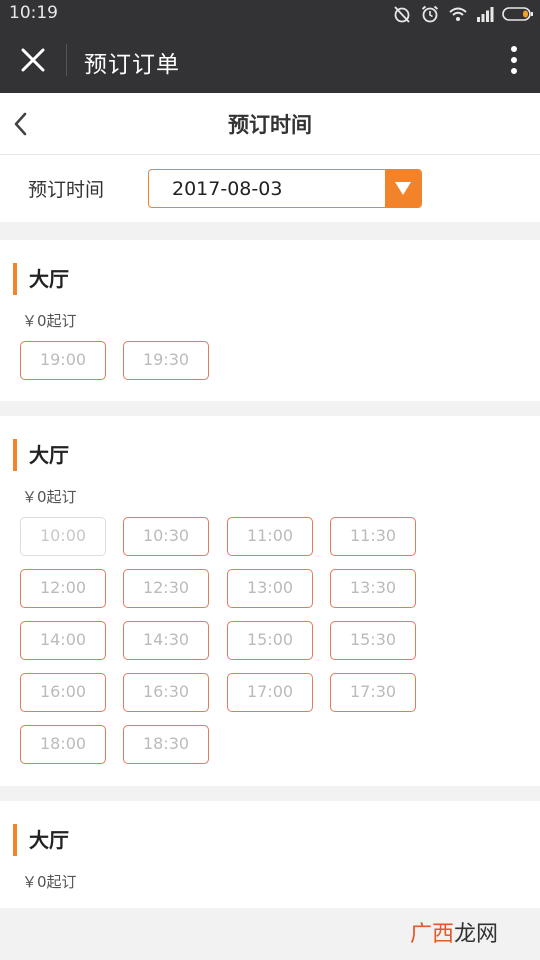 This screenshot has width=540, height=960. Describe the element at coordinates (485, 14) in the screenshot. I see `signal-icon` at that location.